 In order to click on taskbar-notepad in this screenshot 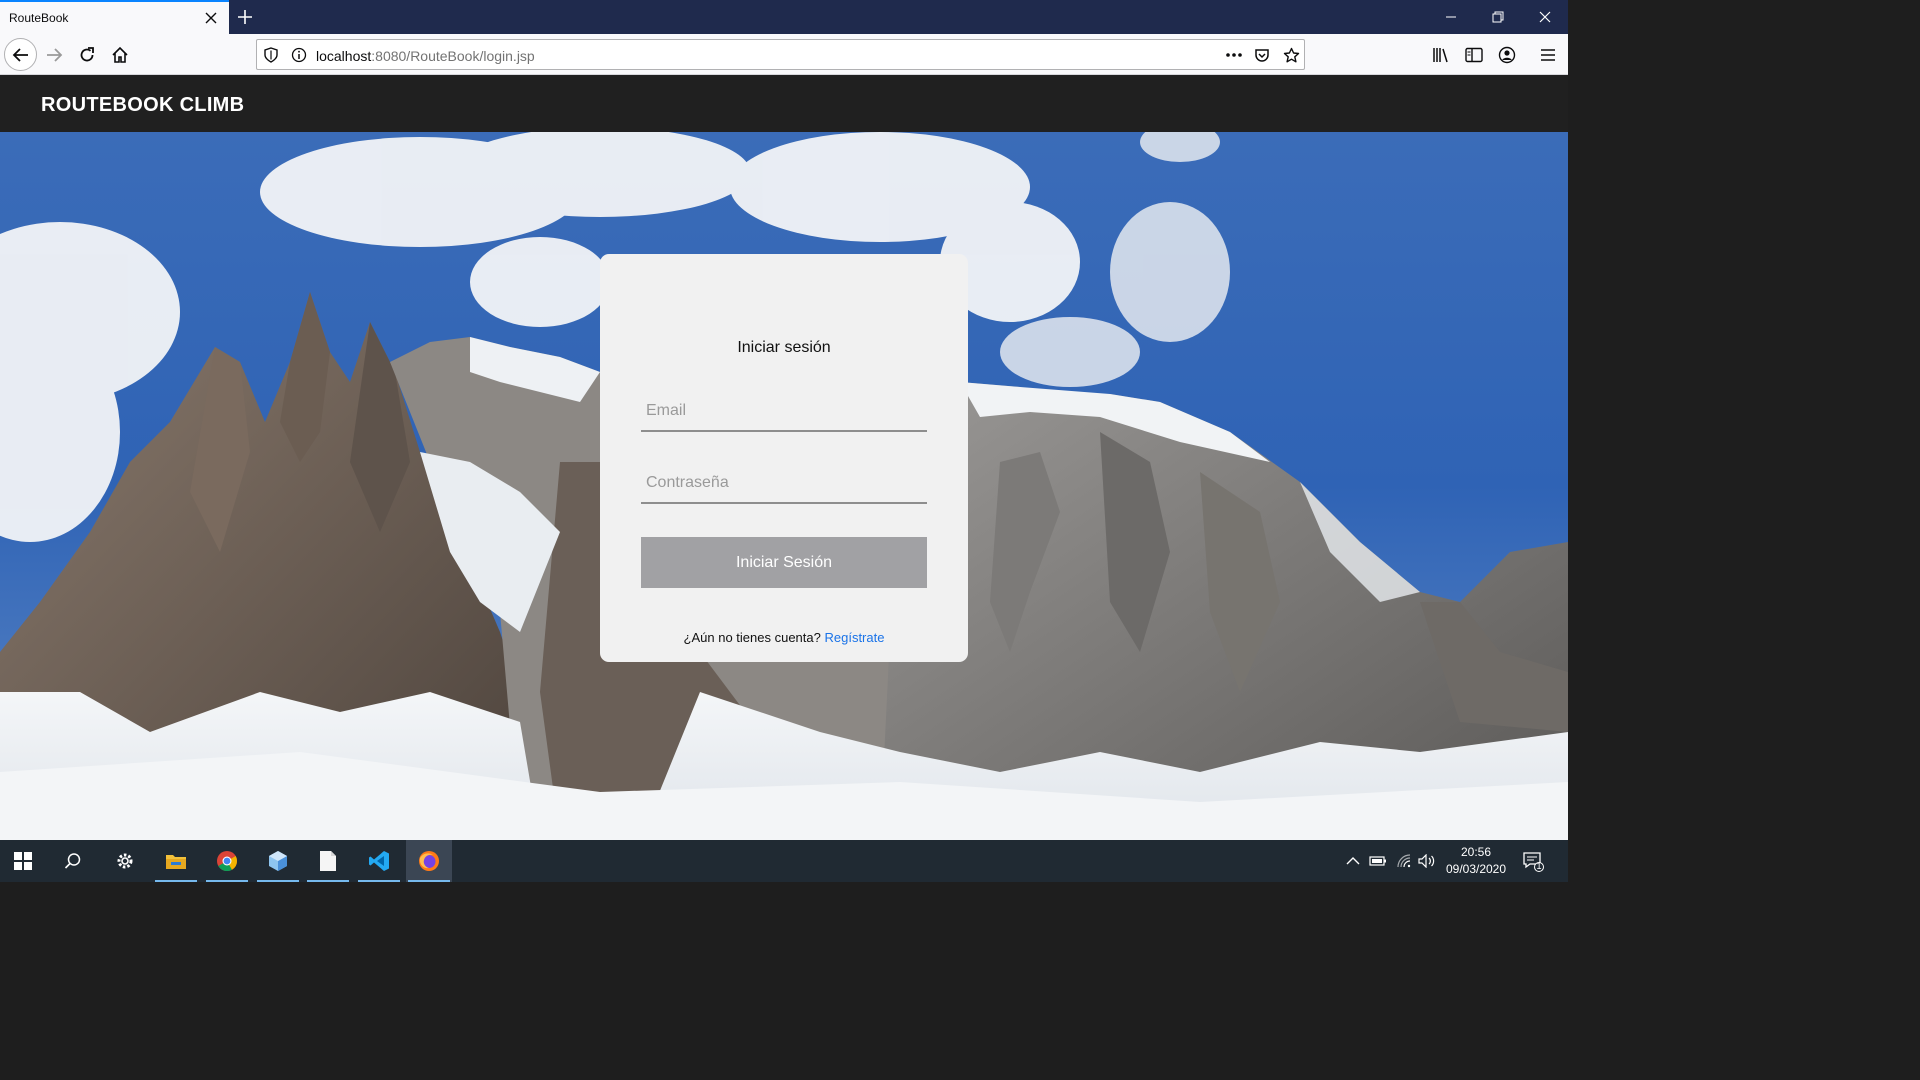, I will do `click(328, 861)`.